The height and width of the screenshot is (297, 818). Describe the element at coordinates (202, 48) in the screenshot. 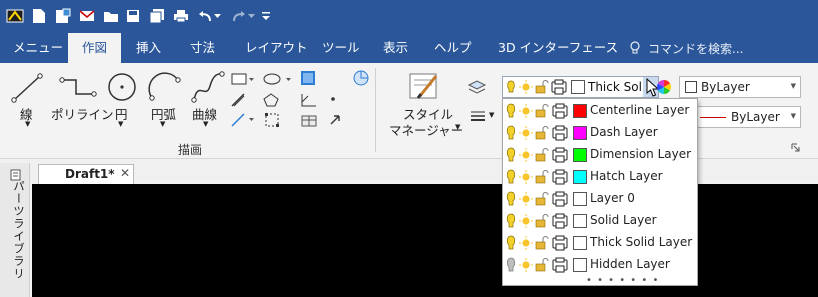

I see `menu-item-dimension: 寸法` at that location.